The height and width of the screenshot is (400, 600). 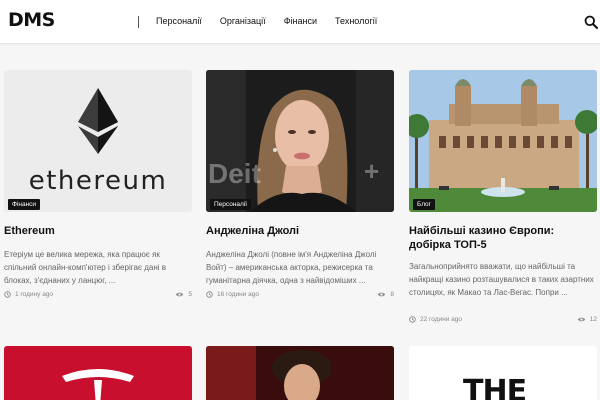 What do you see at coordinates (591, 22) in the screenshot?
I see `search-icon` at bounding box center [591, 22].